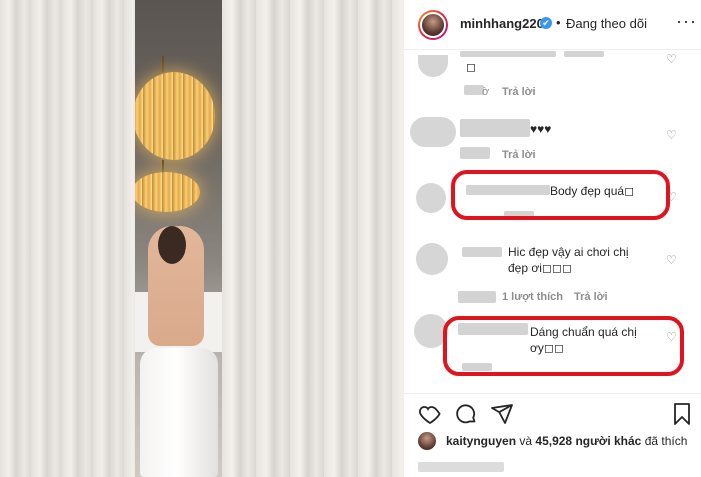 The width and height of the screenshot is (701, 477). What do you see at coordinates (666, 441) in the screenshot?
I see `likes-label: đã thích` at bounding box center [666, 441].